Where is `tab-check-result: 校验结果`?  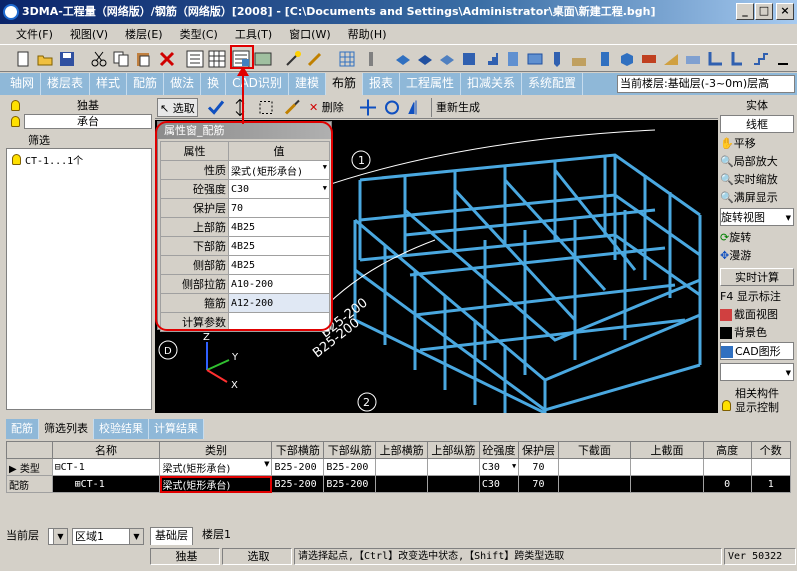
tab-check-result: 校验结果 is located at coordinates (121, 429).